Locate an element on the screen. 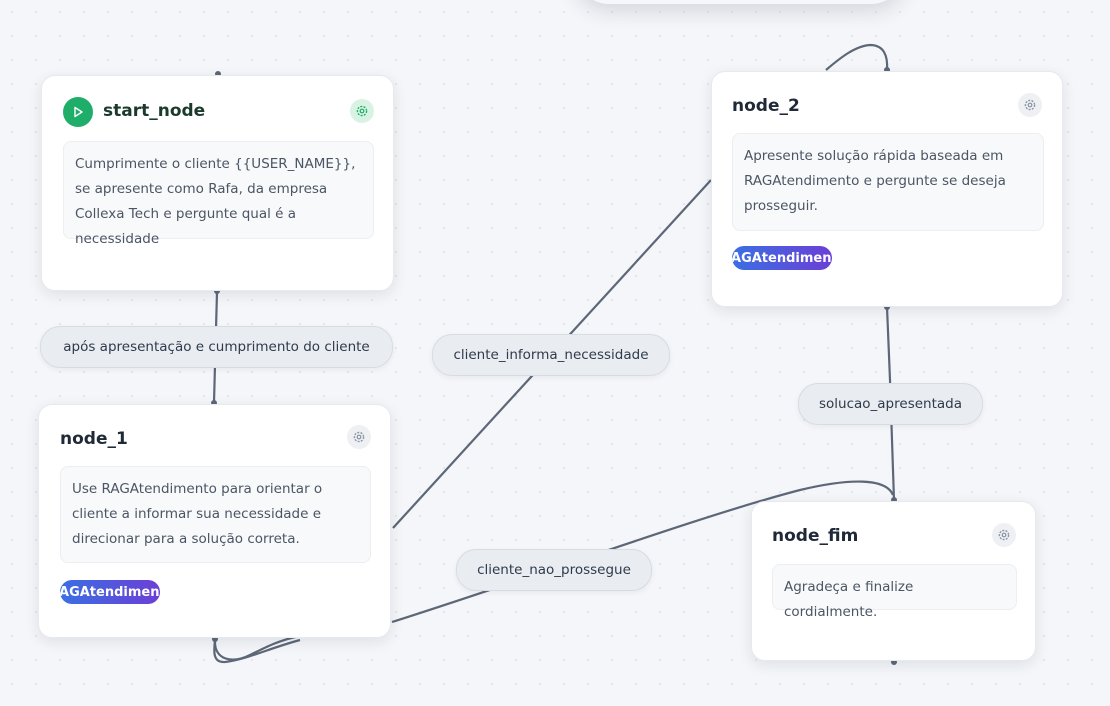  edge-label-fim-to-node1: cliente_nao_prossegue is located at coordinates (554, 570).